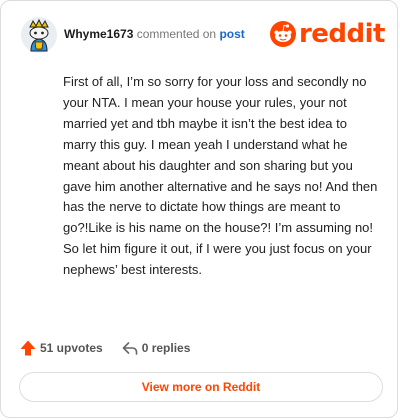 The height and width of the screenshot is (420, 400). Describe the element at coordinates (166, 348) in the screenshot. I see `replies-count: 0 replies` at that location.